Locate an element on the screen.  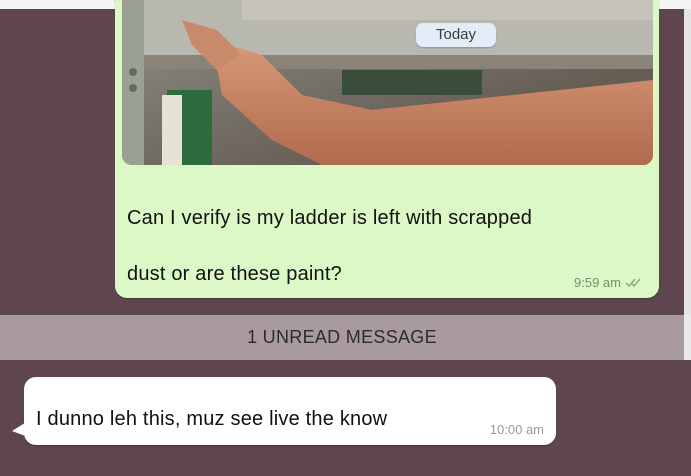
incoming-message-time: 10:00 am is located at coordinates (516, 429).